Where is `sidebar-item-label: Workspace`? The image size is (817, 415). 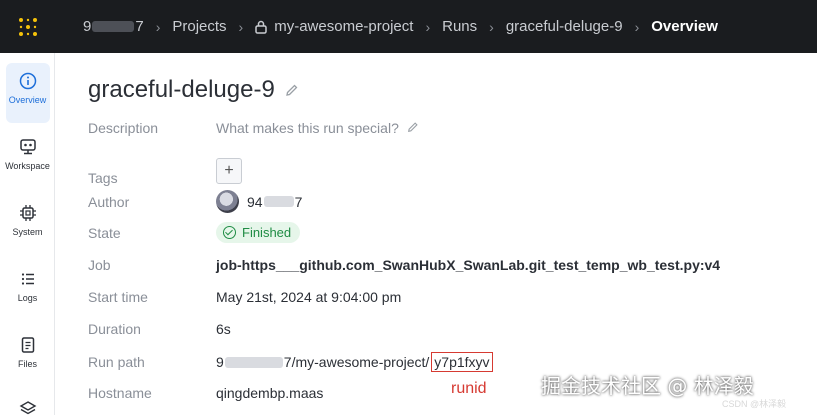
sidebar-item-label: Workspace is located at coordinates (27, 166).